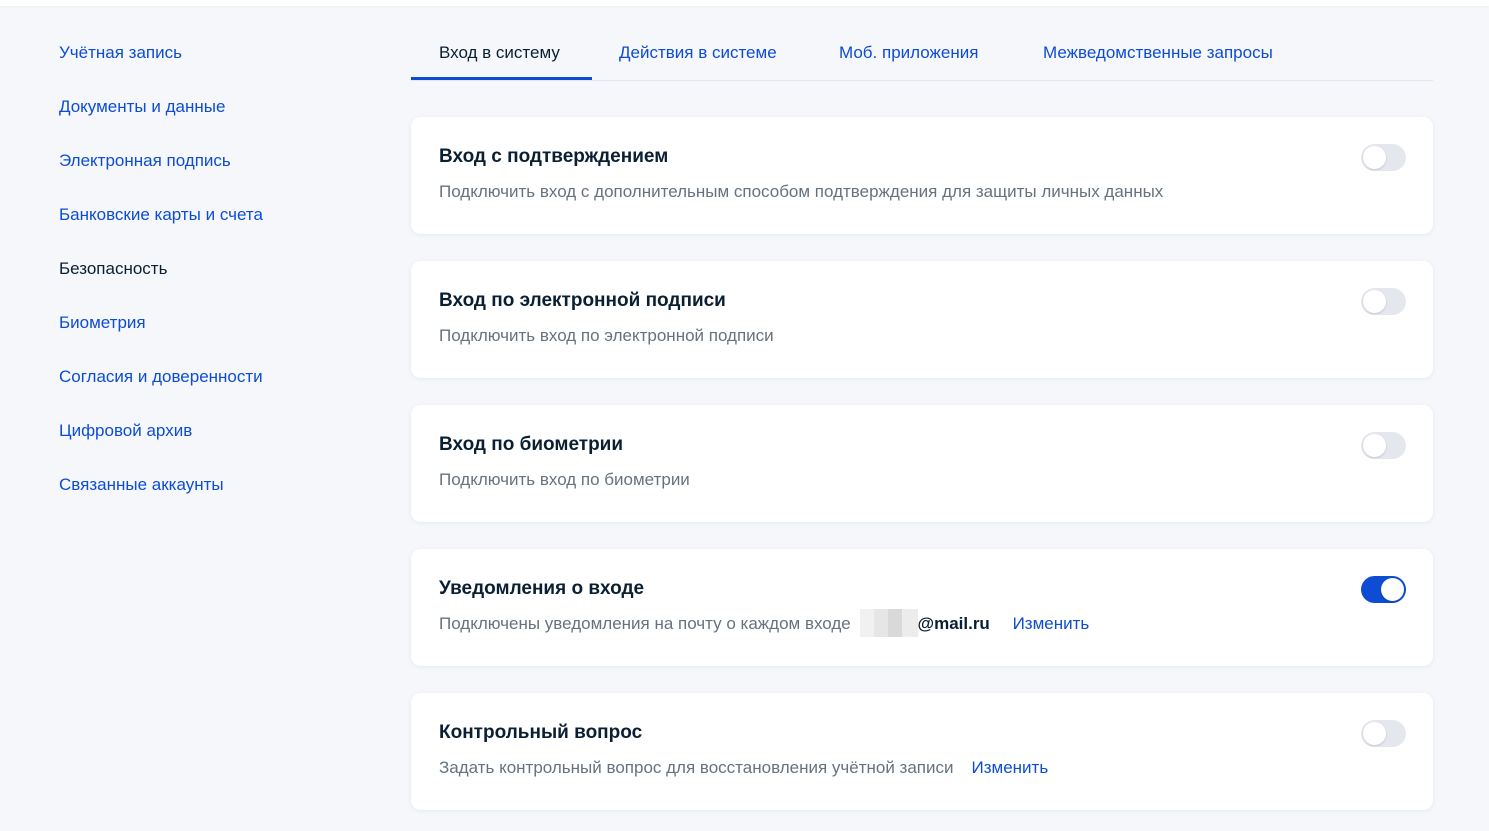 This screenshot has width=1489, height=831. What do you see at coordinates (1158, 53) in the screenshot?
I see `tab-interagency-requests: Межведомственные запросы` at bounding box center [1158, 53].